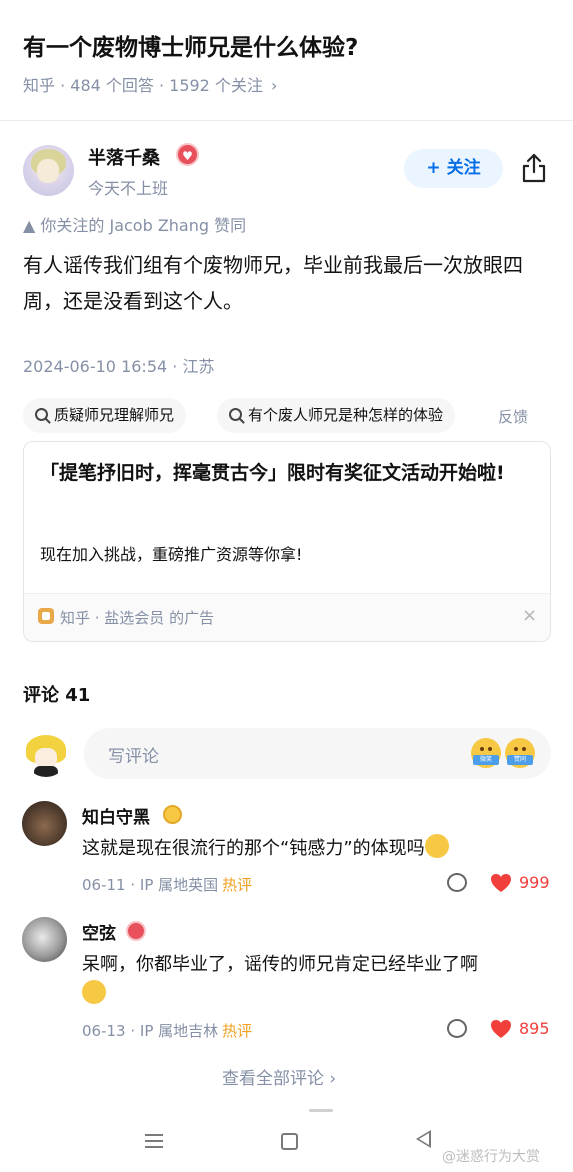 The image size is (573, 1172). Describe the element at coordinates (150, 1031) in the screenshot. I see `comment-date-location: 06-13 · IP 属地吉林` at that location.